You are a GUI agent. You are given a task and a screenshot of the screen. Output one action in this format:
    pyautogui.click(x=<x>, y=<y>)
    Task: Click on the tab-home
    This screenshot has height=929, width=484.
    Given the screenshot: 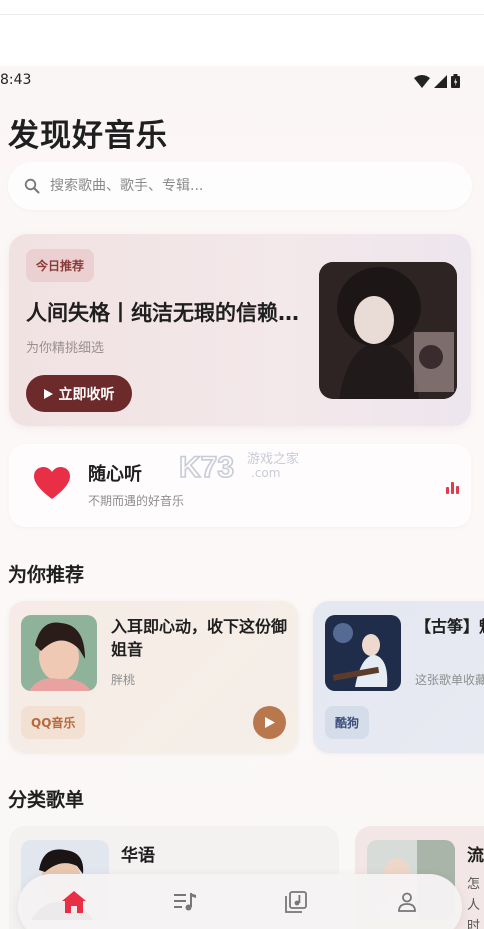 What is the action you would take?
    pyautogui.click(x=74, y=902)
    